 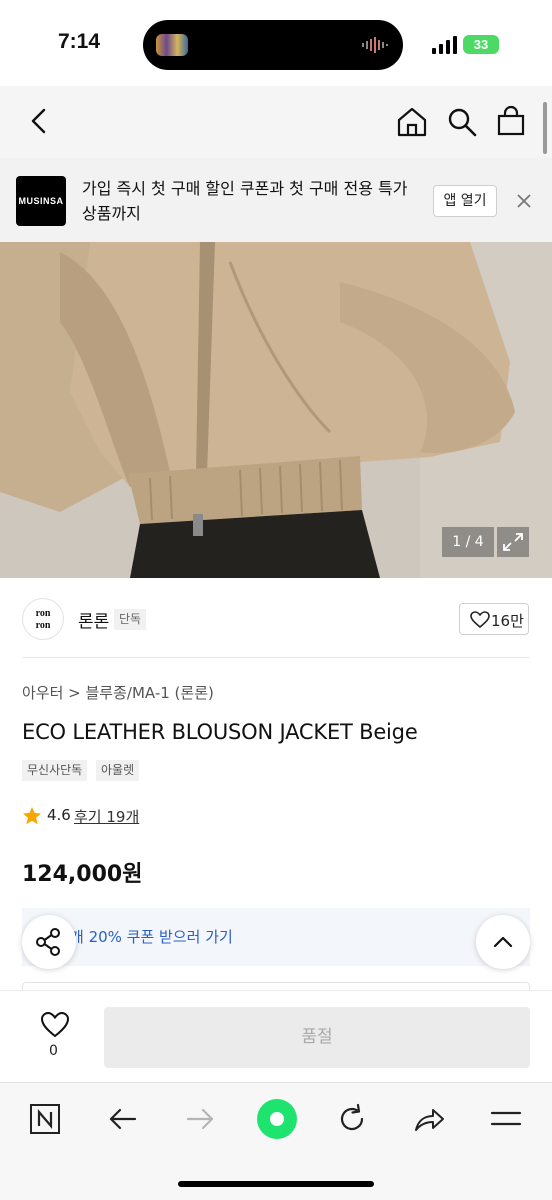 I want to click on green-dot-icon, so click(x=277, y=1119).